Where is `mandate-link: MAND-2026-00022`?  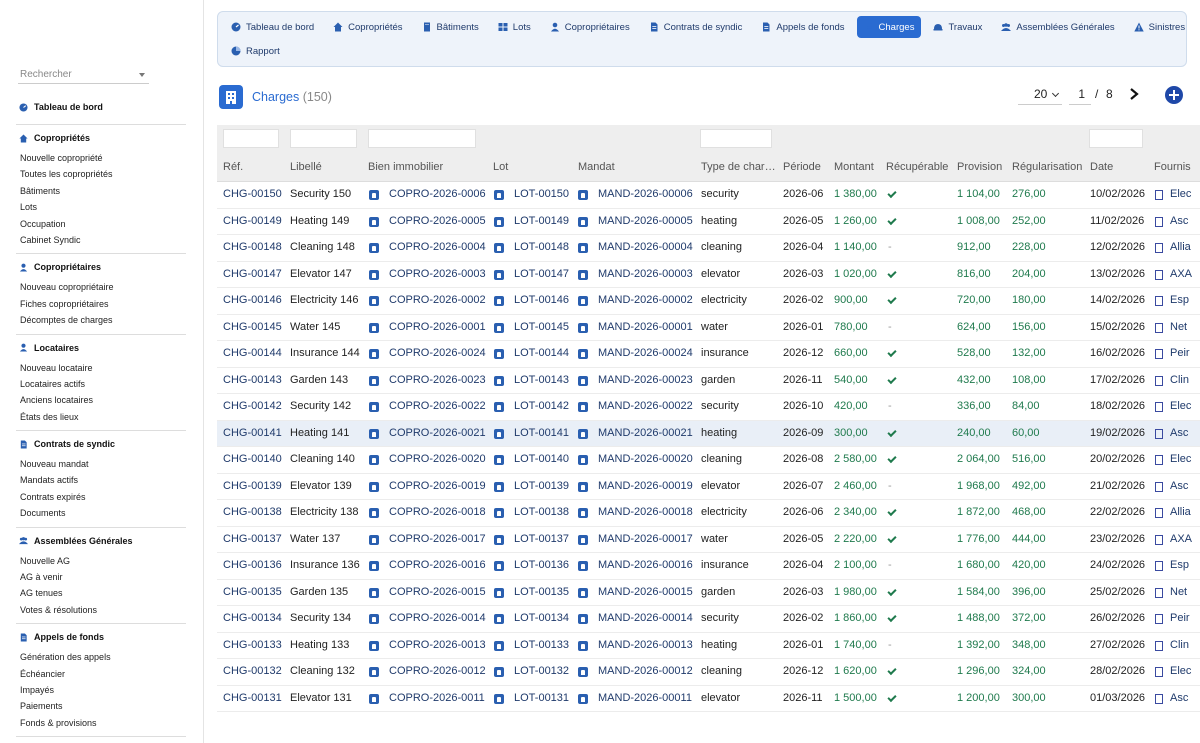
mandate-link: MAND-2026-00022 is located at coordinates (645, 406).